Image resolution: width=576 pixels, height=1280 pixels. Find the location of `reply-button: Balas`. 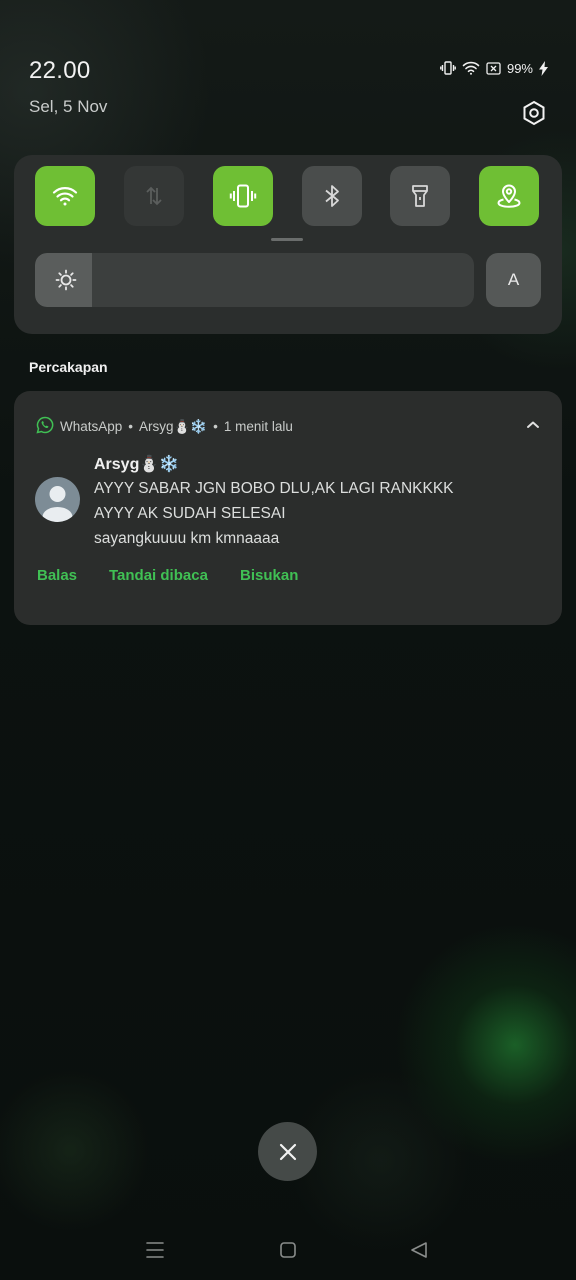

reply-button: Balas is located at coordinates (57, 575).